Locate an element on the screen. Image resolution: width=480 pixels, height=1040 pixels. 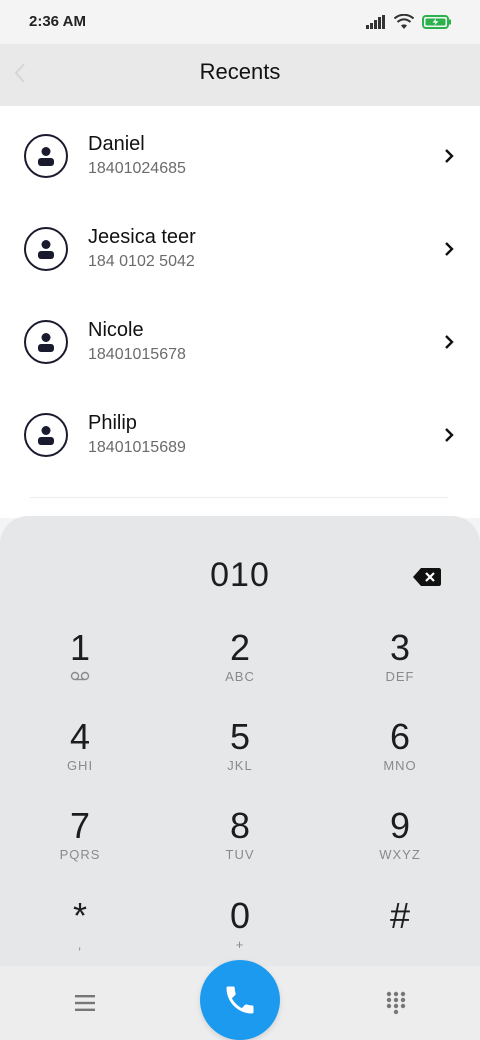
key-letters: MNO is located at coordinates (400, 765).